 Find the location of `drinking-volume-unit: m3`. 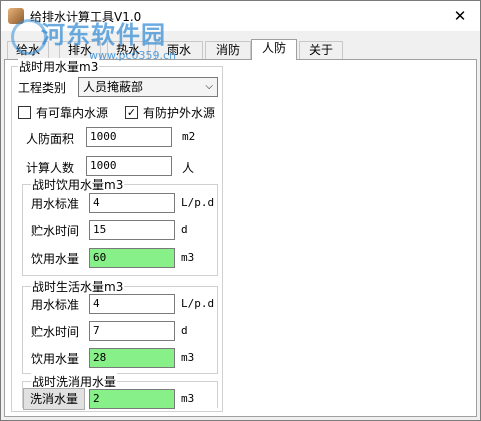

drinking-volume-unit: m3 is located at coordinates (188, 257).